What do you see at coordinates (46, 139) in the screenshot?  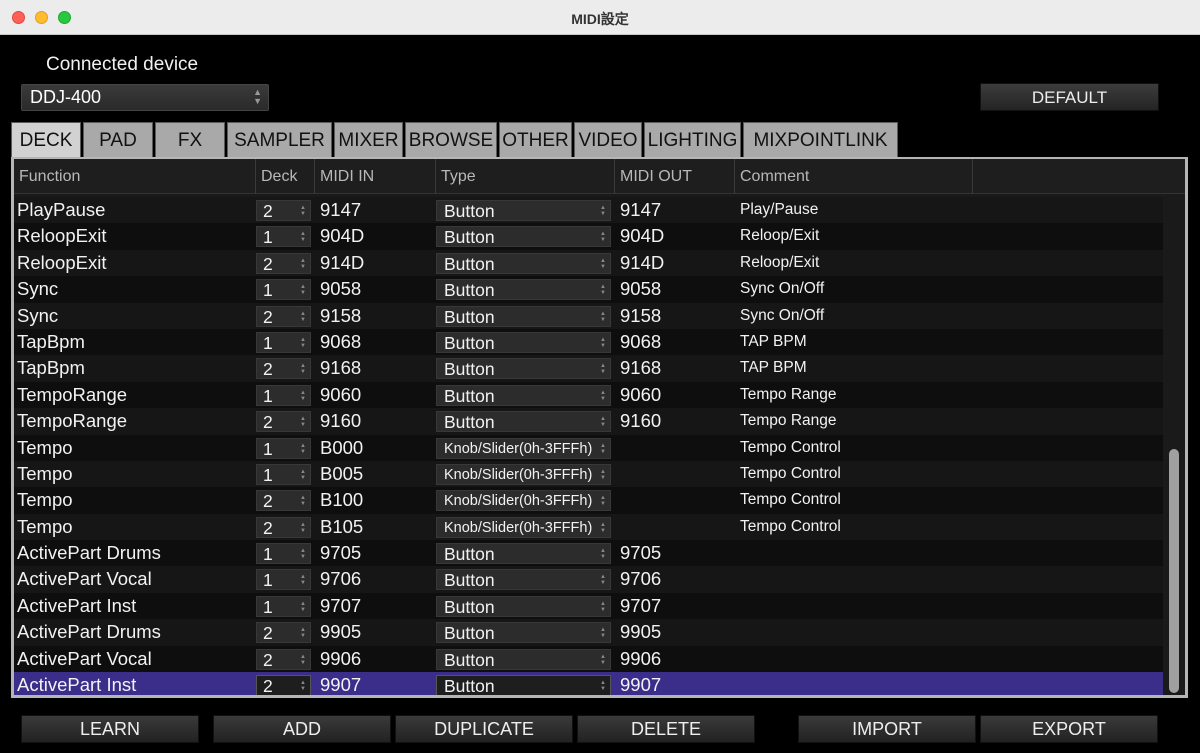 I see `tab-deck: DECK` at bounding box center [46, 139].